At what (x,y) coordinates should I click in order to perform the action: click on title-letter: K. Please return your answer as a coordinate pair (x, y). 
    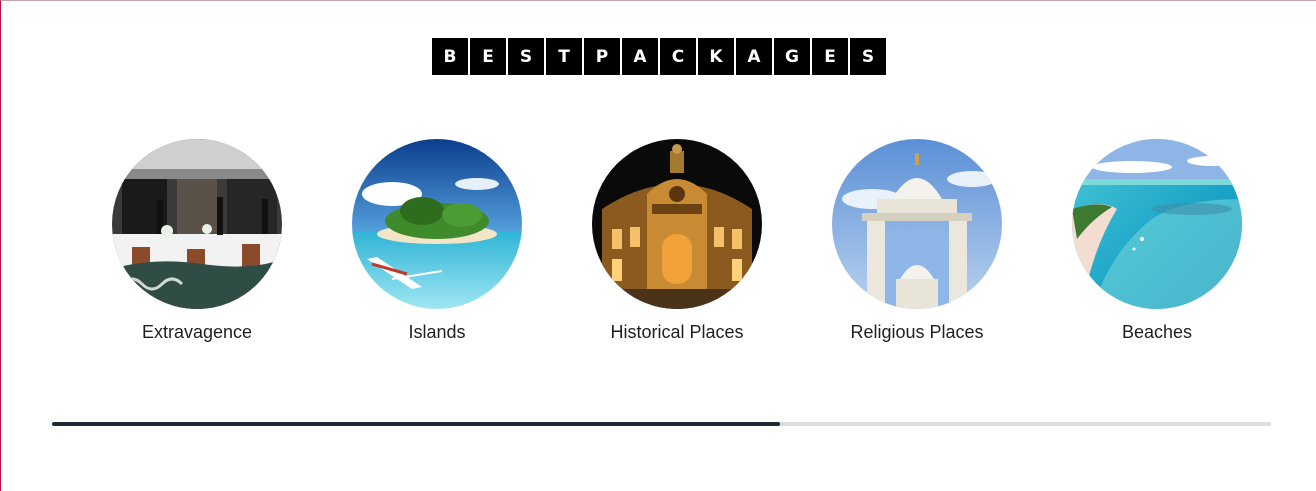
    Looking at the image, I should click on (716, 56).